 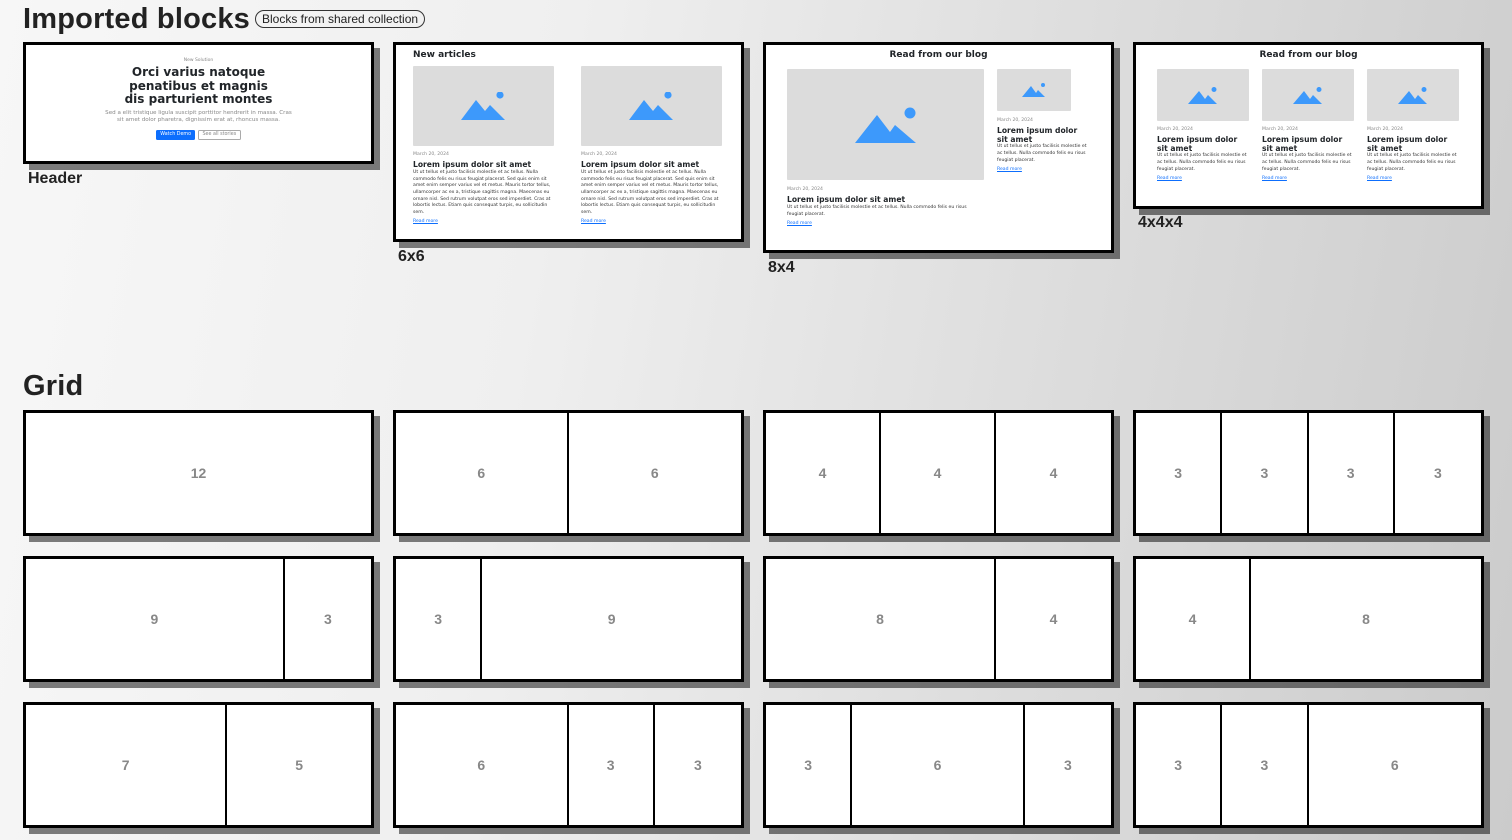 I want to click on grid-layout-card-4x8: 48, so click(x=1308, y=619).